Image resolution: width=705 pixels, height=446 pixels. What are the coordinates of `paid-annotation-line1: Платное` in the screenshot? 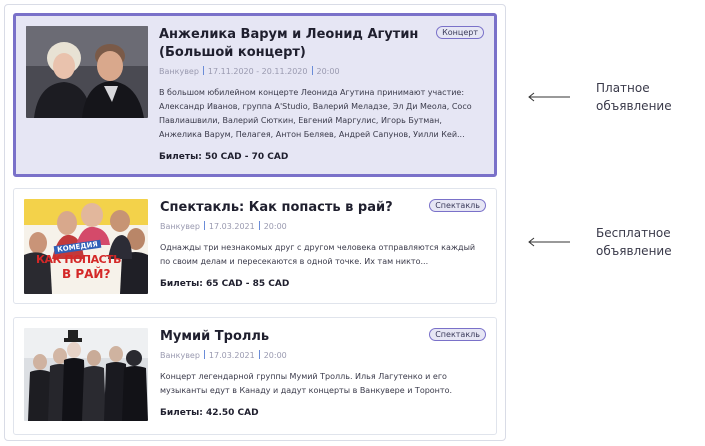 It's located at (623, 88).